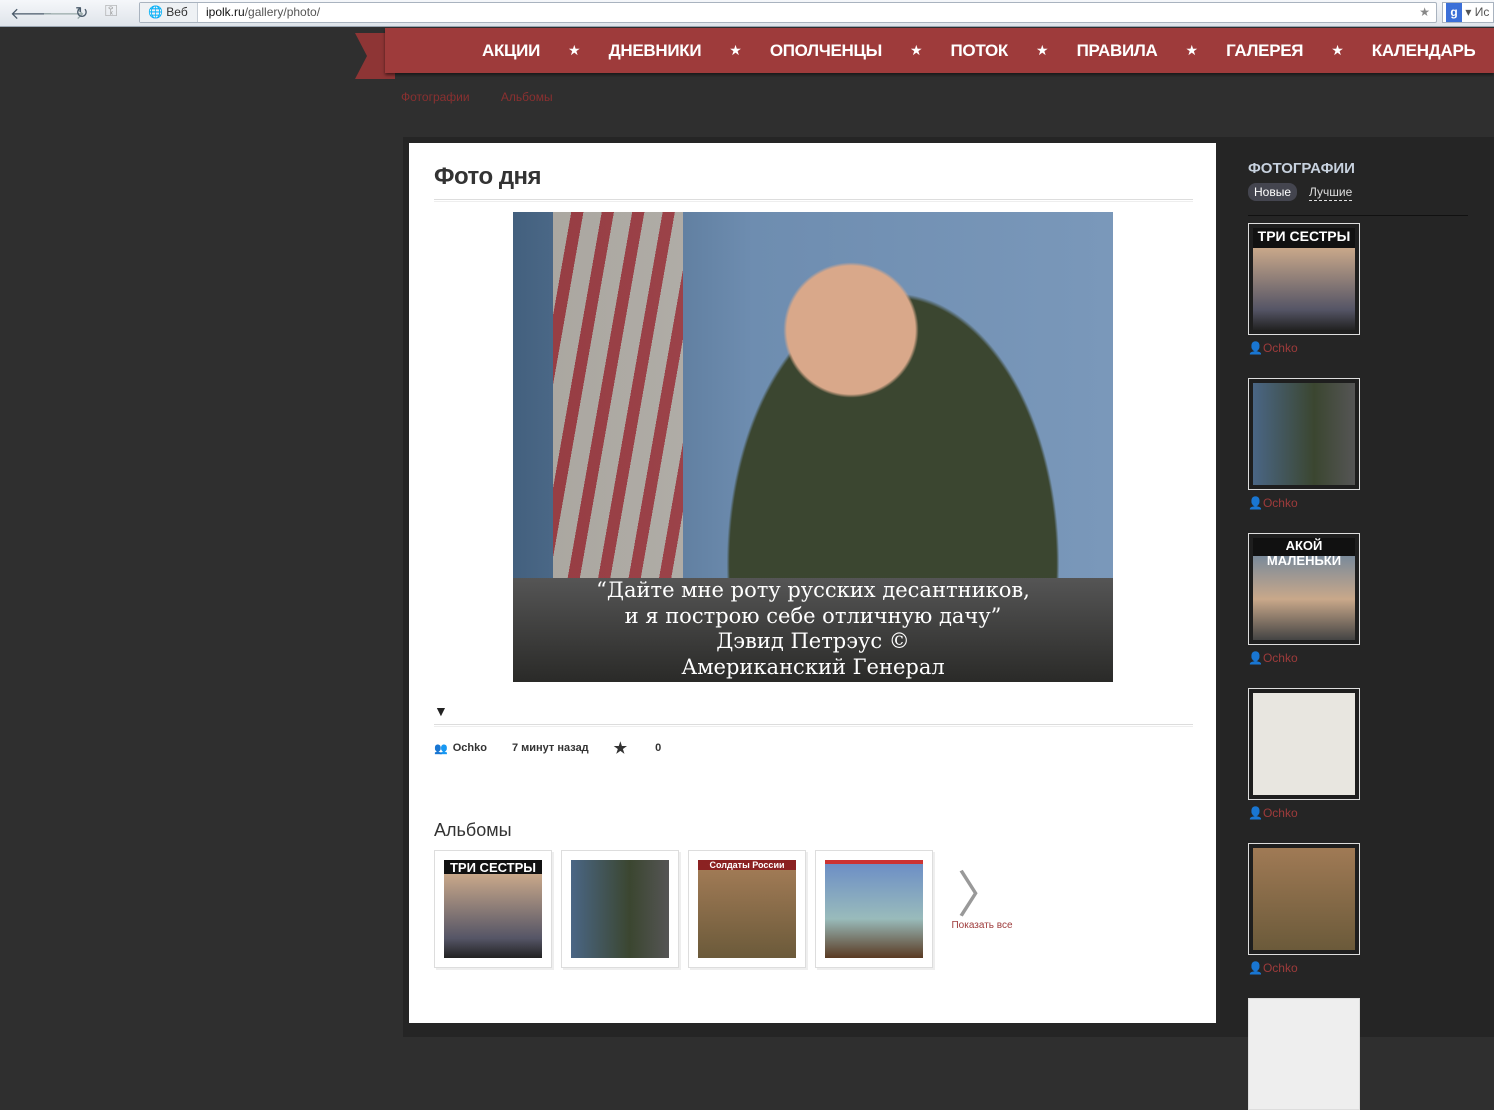 The height and width of the screenshot is (1110, 1494). What do you see at coordinates (813, 641) in the screenshot?
I see `caption-line: Дэвид Петрэус ©` at bounding box center [813, 641].